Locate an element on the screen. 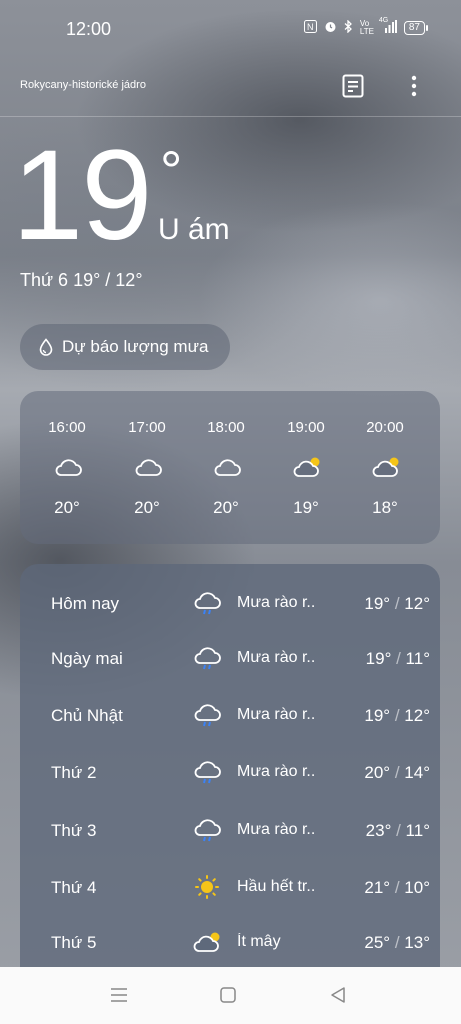 The height and width of the screenshot is (1024, 461). network-type: 4G is located at coordinates (383, 20).